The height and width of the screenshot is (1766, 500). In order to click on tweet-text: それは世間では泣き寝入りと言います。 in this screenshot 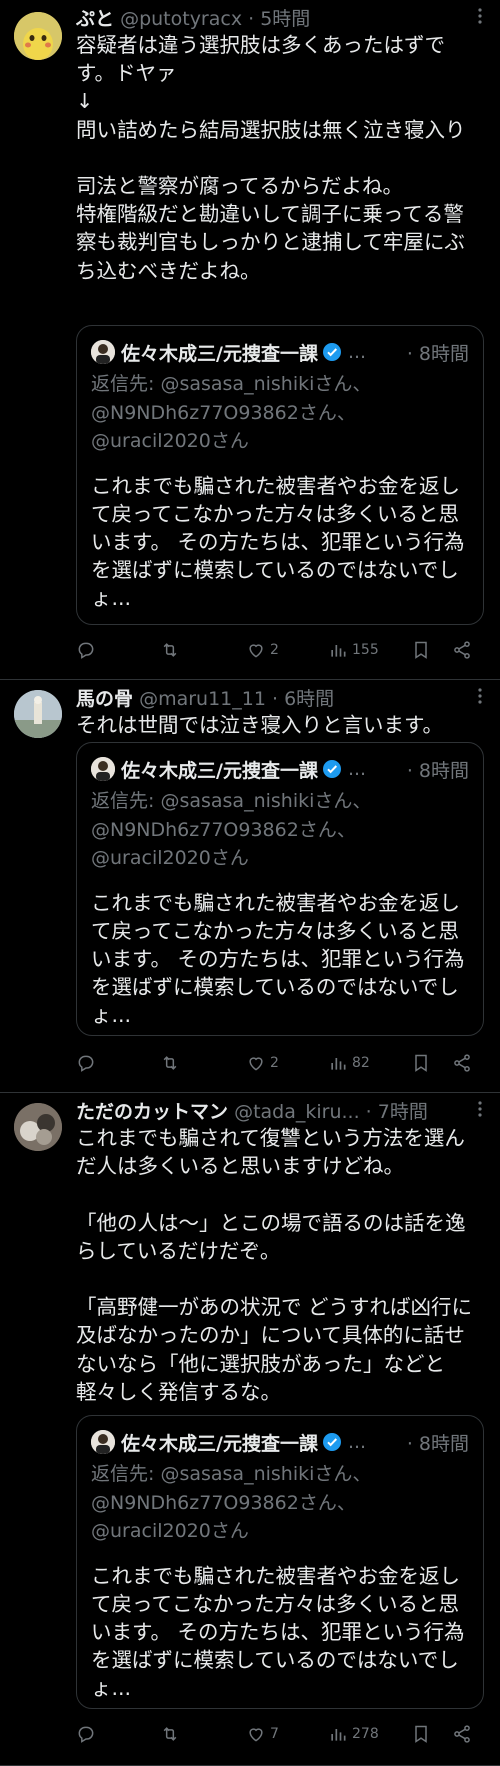, I will do `click(259, 725)`.